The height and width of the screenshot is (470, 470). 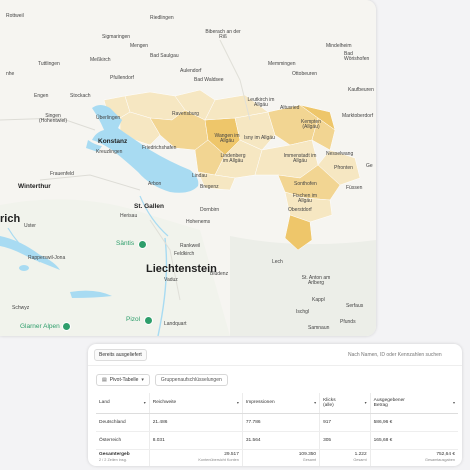 What do you see at coordinates (80, 96) in the screenshot?
I see `place-label: Stockach` at bounding box center [80, 96].